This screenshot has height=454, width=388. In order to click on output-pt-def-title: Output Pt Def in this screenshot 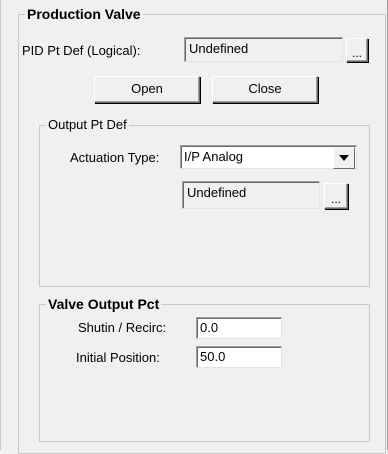, I will do `click(87, 125)`.